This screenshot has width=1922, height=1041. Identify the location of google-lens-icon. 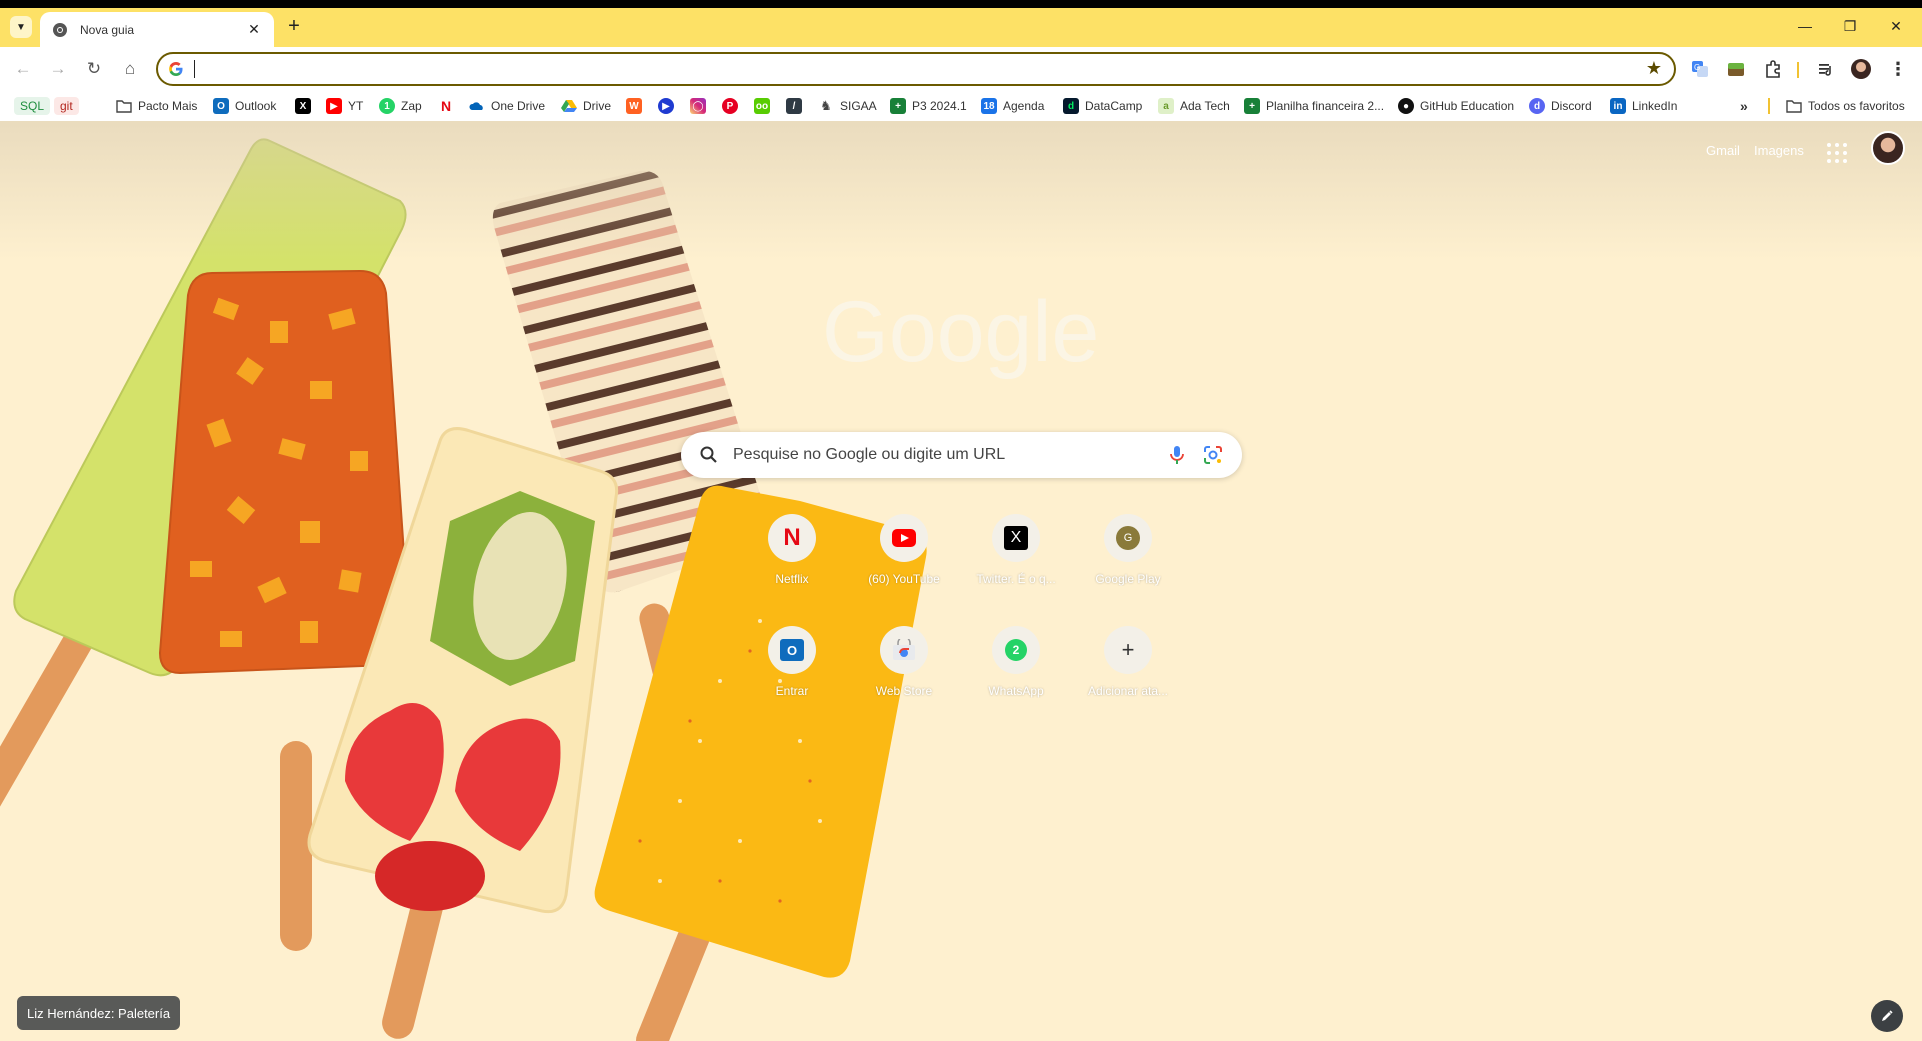
(1213, 455).